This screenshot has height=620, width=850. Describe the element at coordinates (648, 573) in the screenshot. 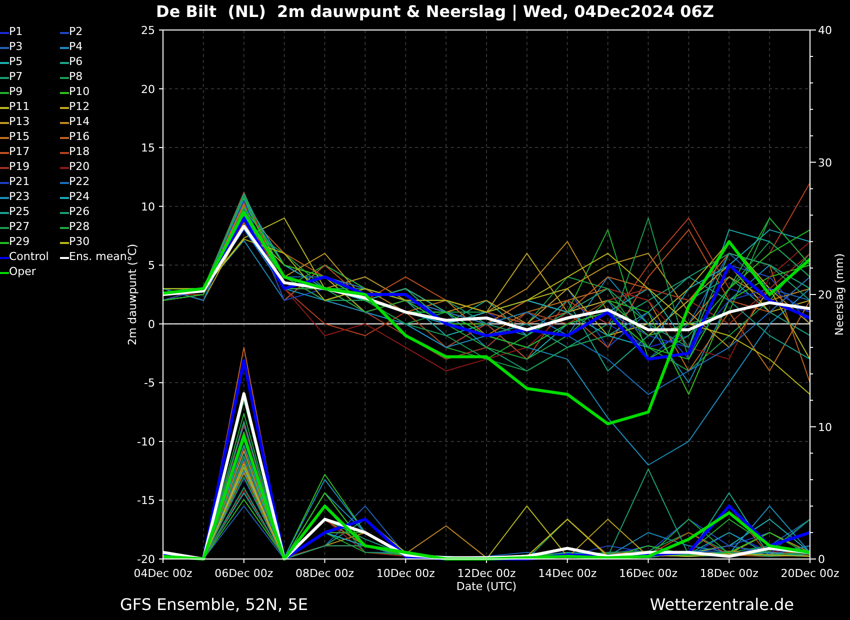

I see `axis-label: 16Dec 00z` at that location.